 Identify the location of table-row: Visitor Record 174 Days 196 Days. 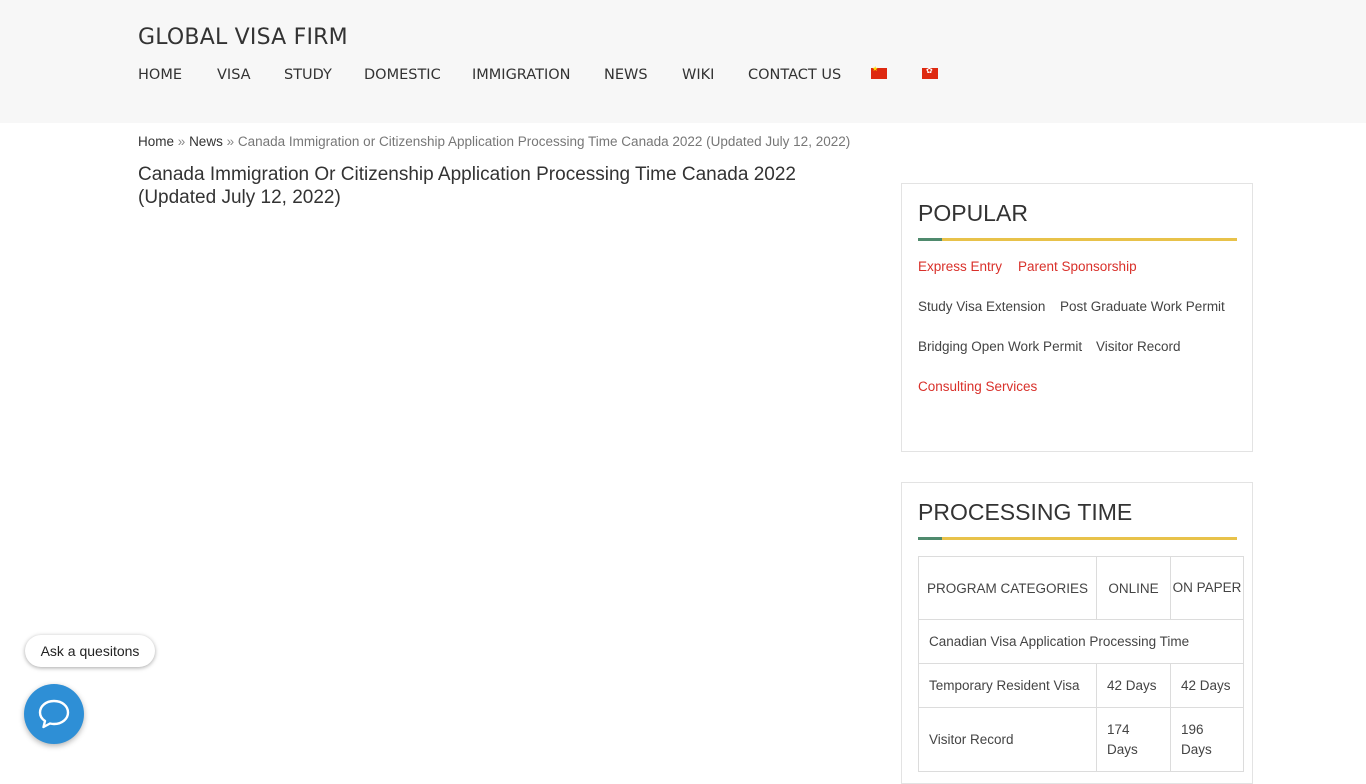
(1081, 739).